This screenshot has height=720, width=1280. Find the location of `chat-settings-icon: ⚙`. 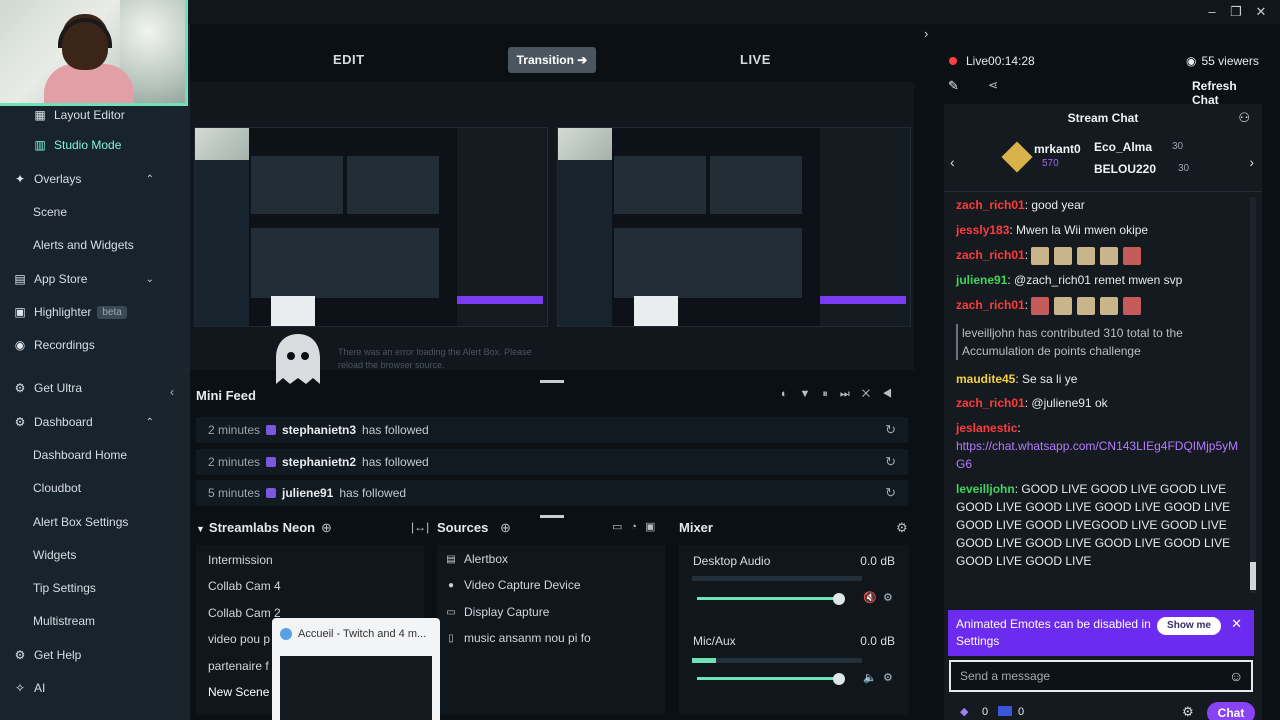

chat-settings-icon: ⚙ is located at coordinates (1188, 712).